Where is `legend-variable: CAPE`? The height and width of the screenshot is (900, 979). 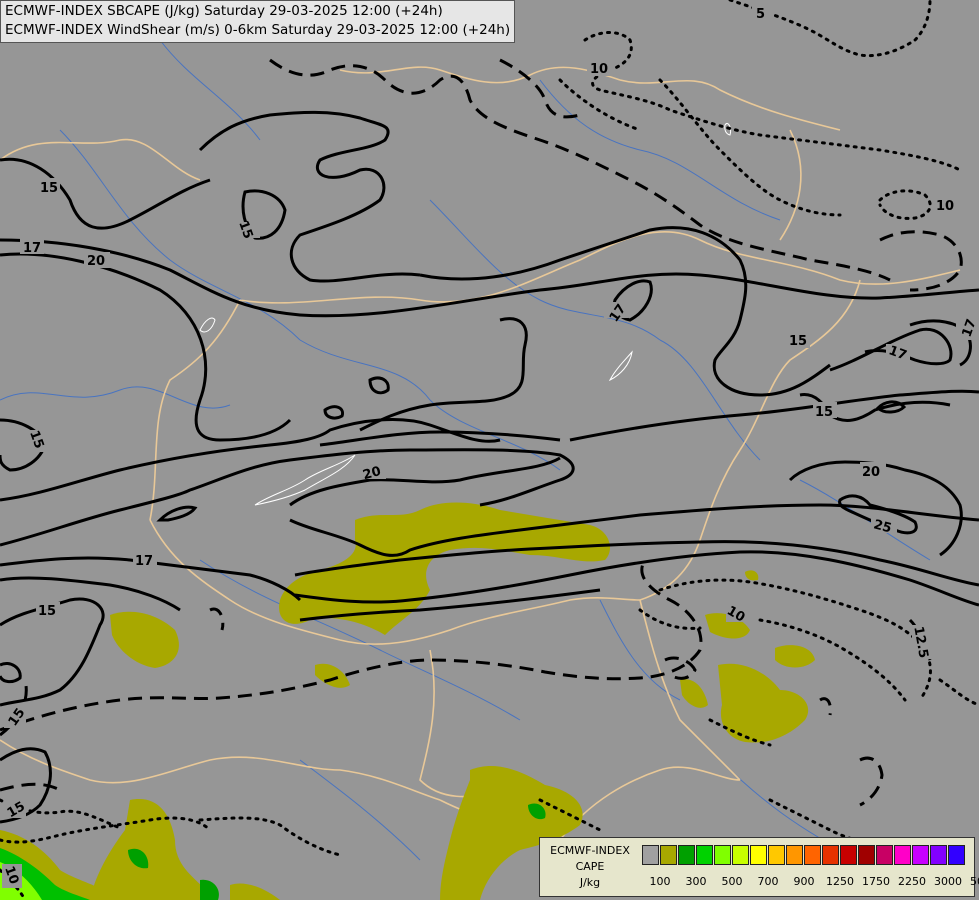 legend-variable: CAPE is located at coordinates (590, 866).